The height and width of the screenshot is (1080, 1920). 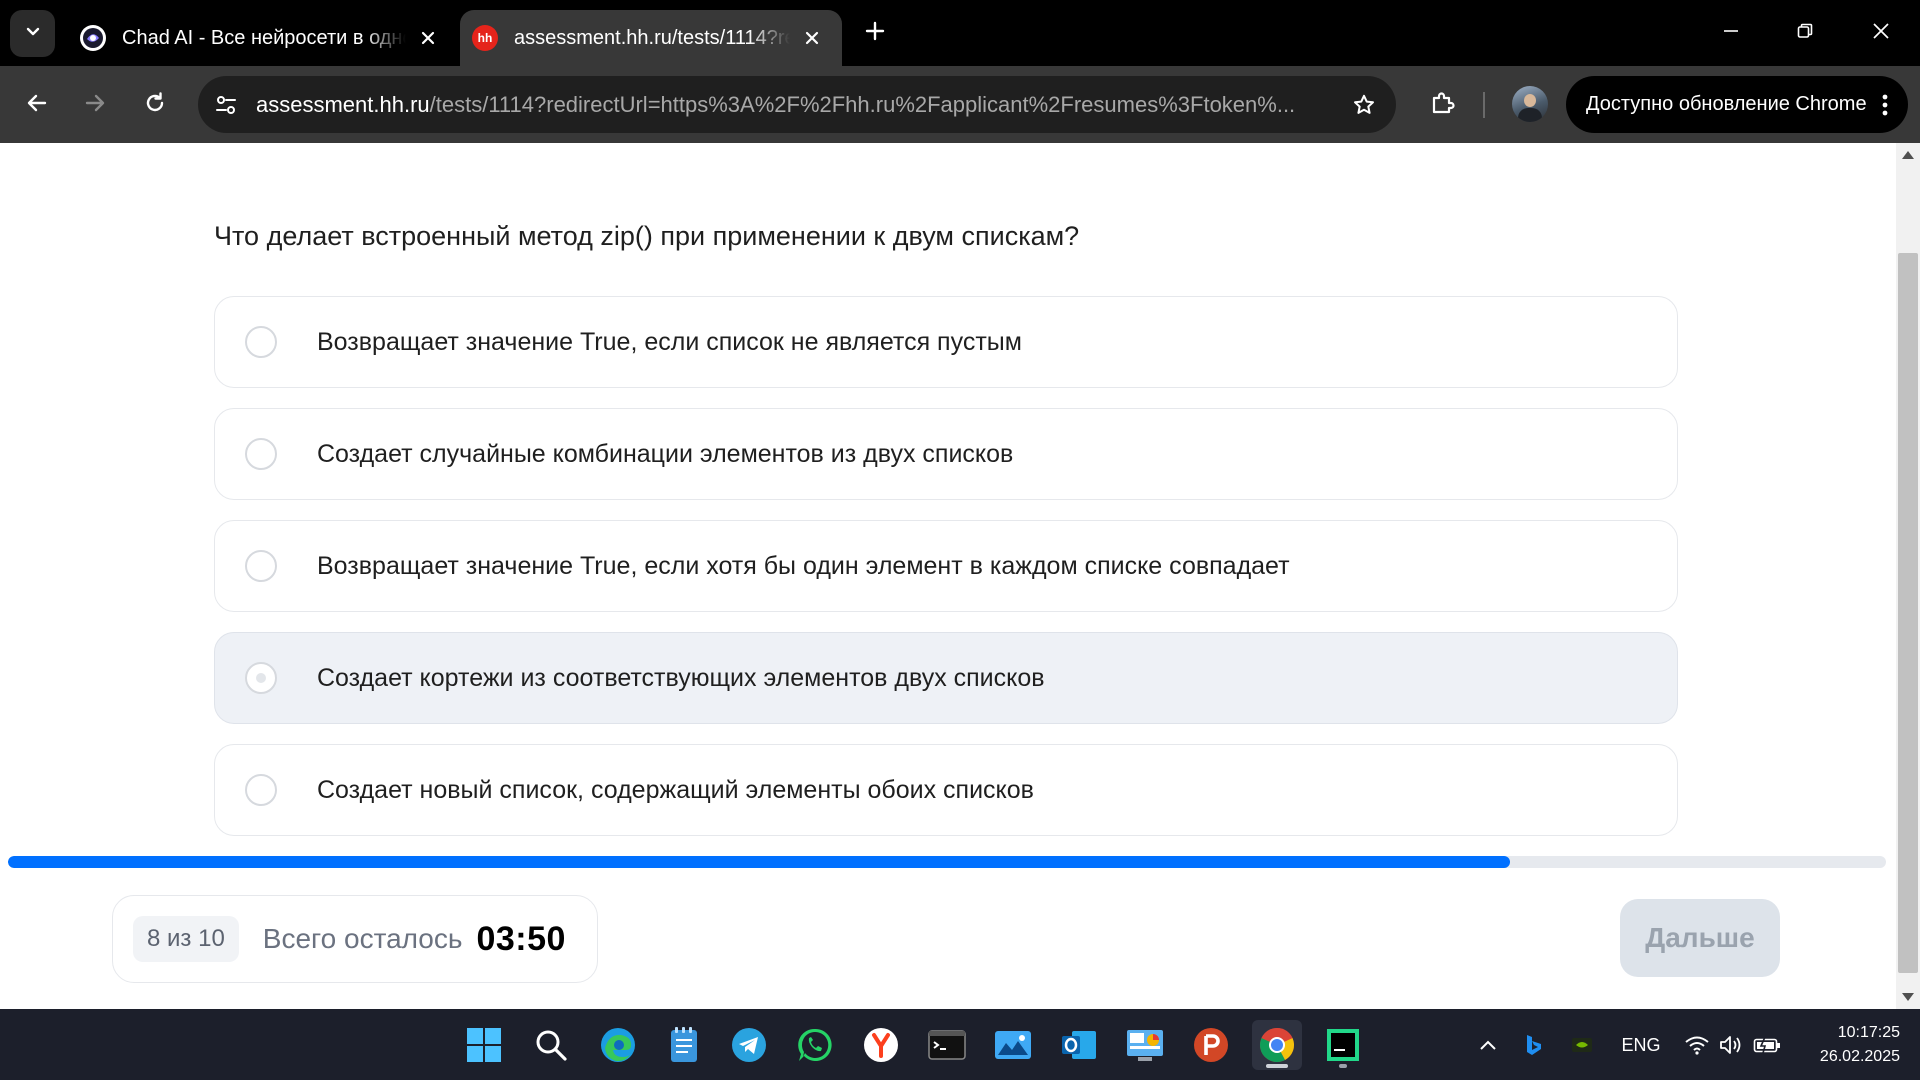 I want to click on wifi-icon, so click(x=1697, y=1045).